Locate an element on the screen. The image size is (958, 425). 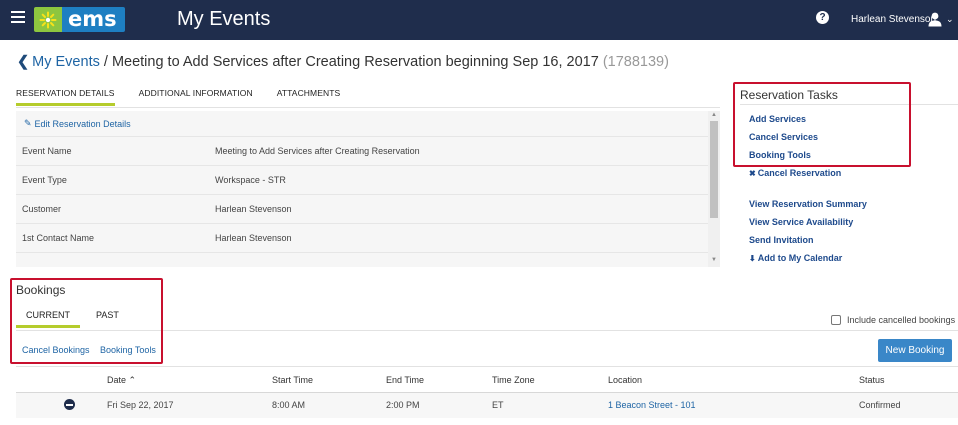
add-to-calendar-link: ⬇ Add to My Calendar is located at coordinates (795, 258).